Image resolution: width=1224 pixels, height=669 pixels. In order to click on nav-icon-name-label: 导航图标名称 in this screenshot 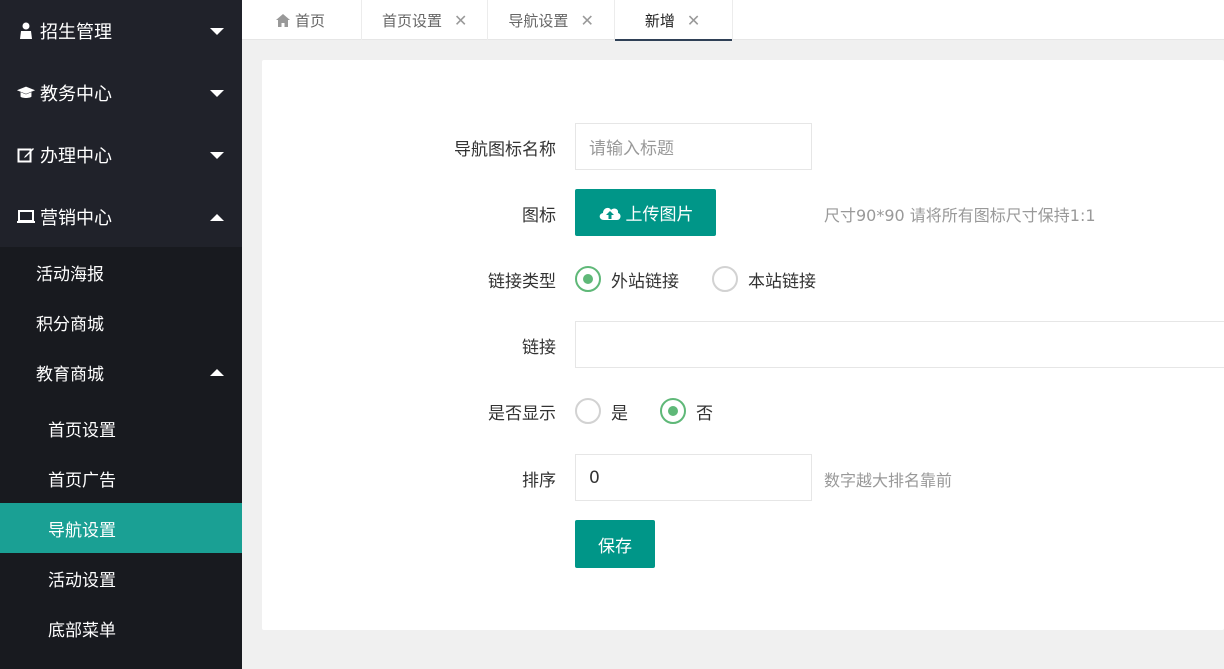, I will do `click(505, 150)`.